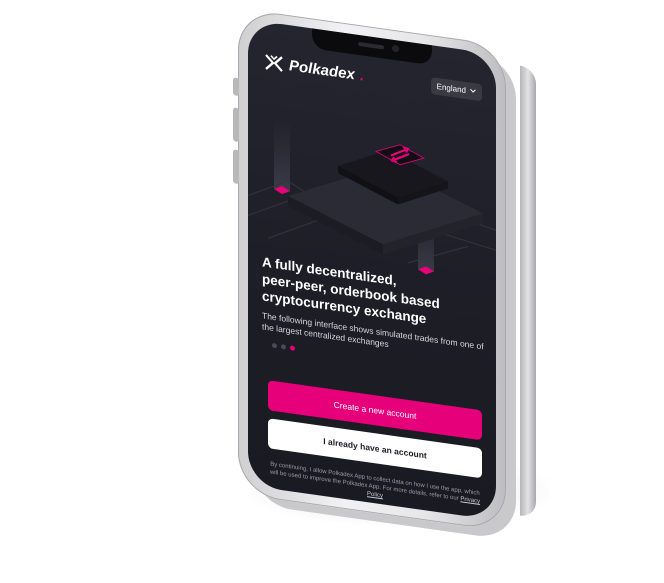  I want to click on carousel-indicator, so click(283, 347).